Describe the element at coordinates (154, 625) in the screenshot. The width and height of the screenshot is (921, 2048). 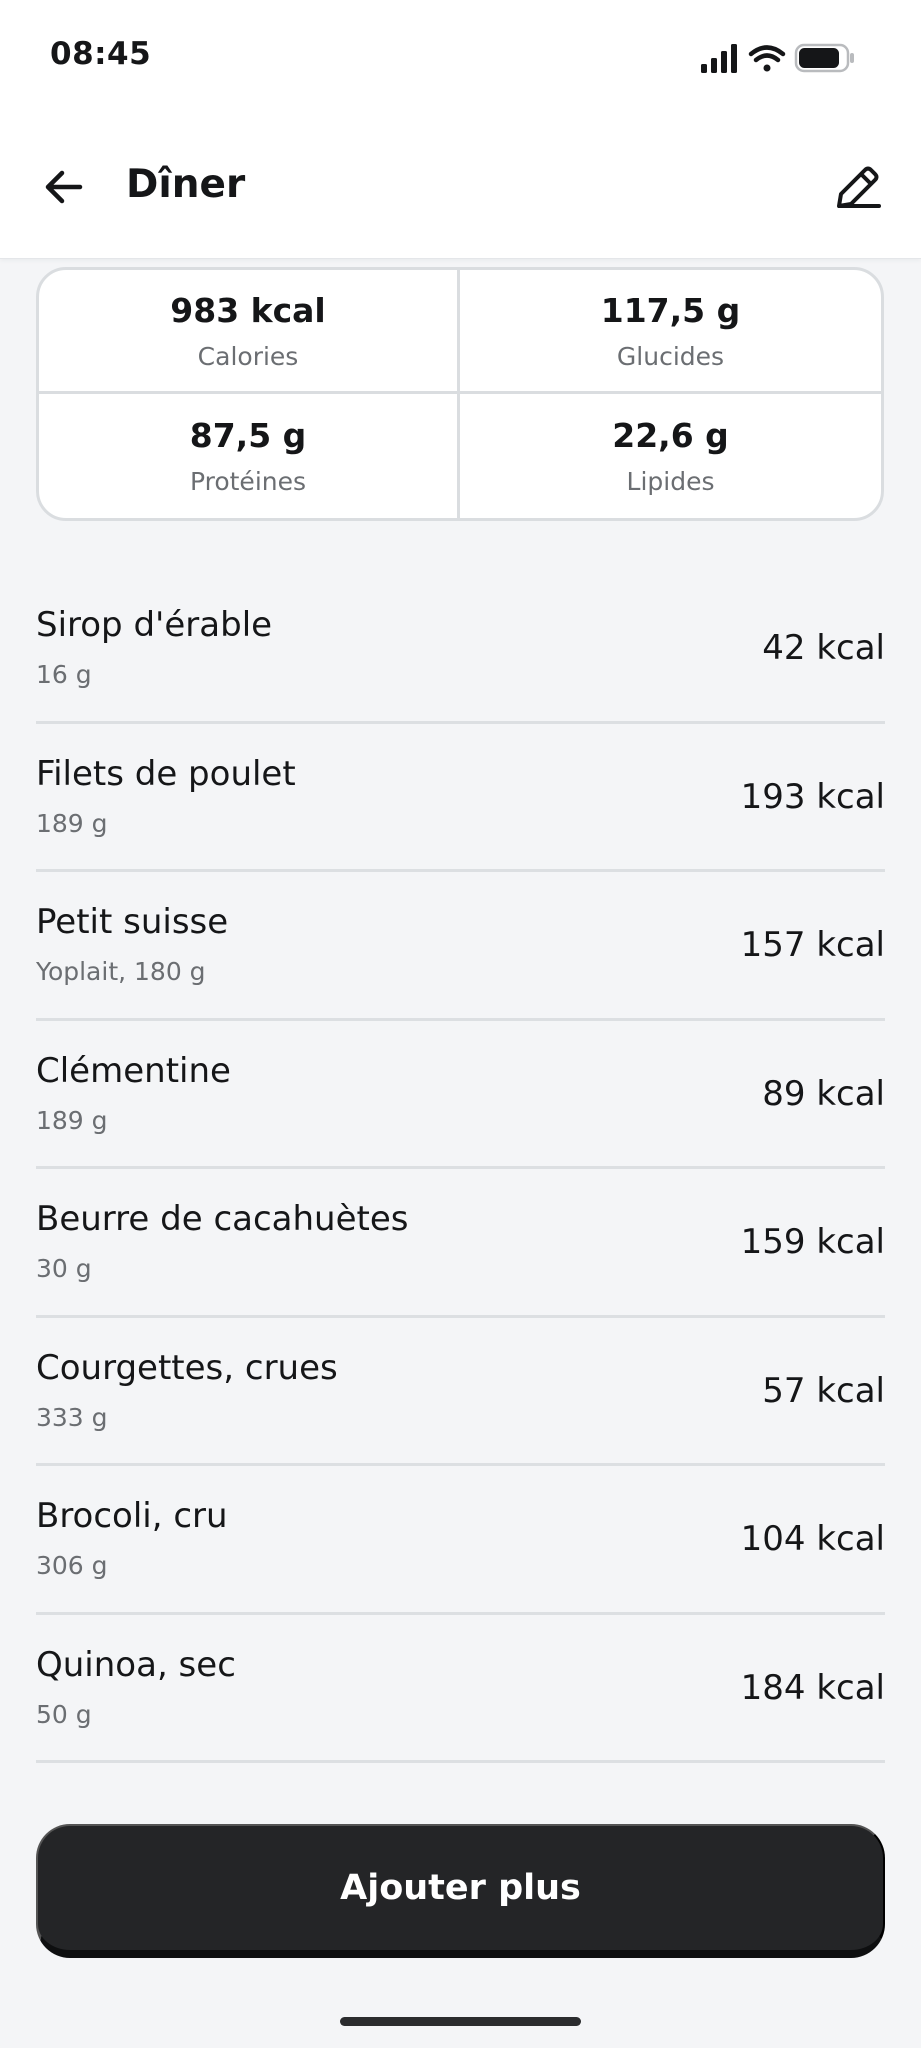
I see `food-name: Sirop d'érable` at that location.